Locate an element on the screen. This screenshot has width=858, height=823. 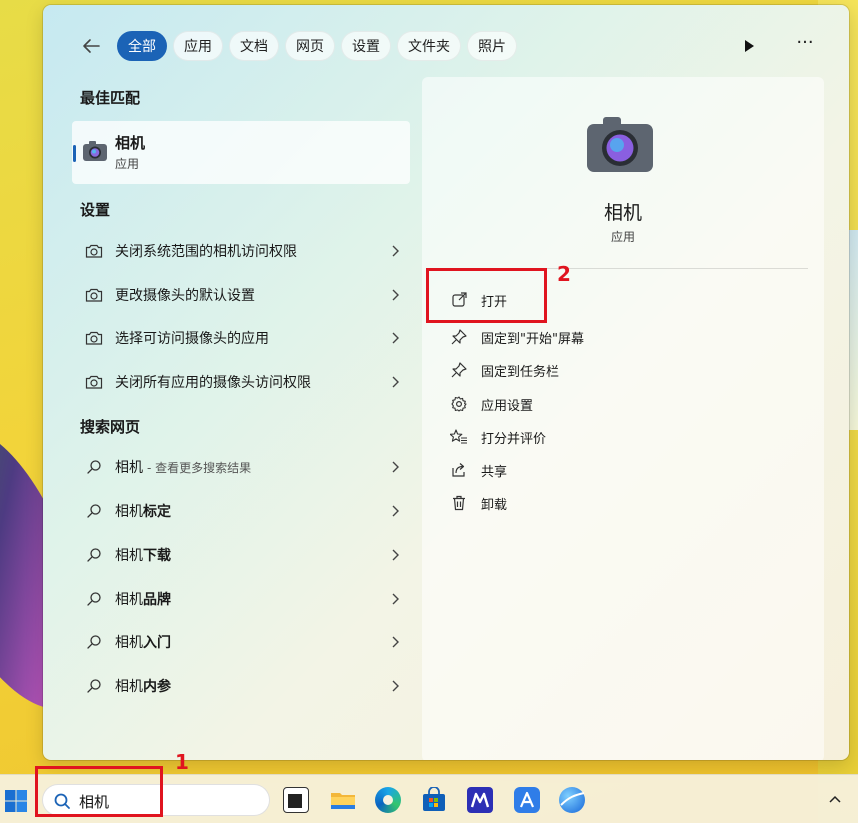
web-search-hint: - 查看更多搜索结果 is located at coordinates (199, 467).